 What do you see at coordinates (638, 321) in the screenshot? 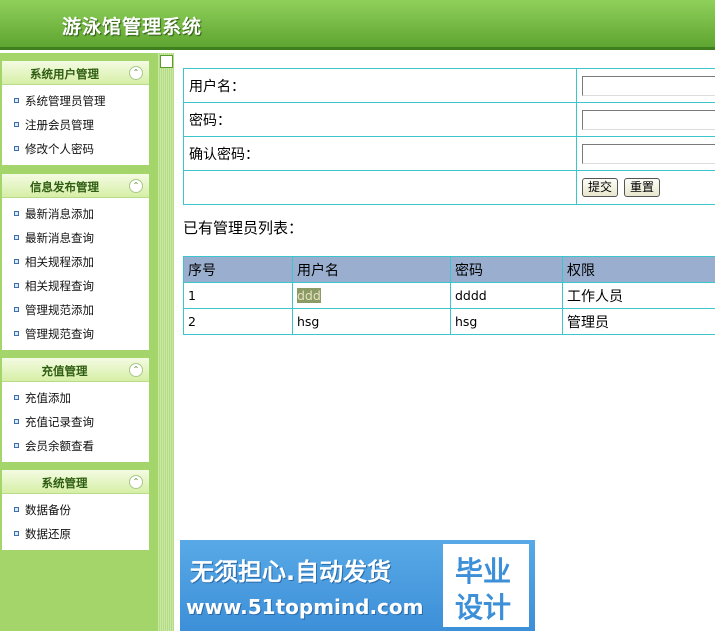
I see `cell-role: 管理员` at bounding box center [638, 321].